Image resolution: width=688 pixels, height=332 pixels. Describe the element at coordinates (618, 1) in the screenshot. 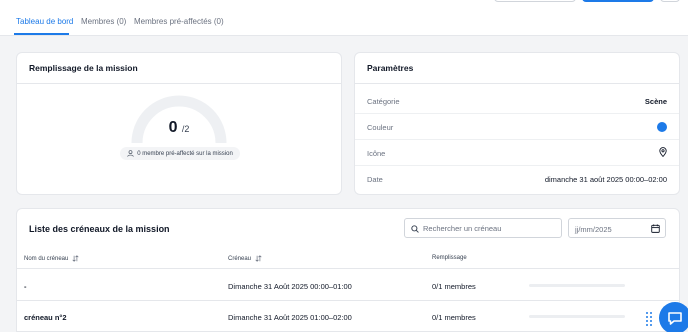

I see `primary-action-button` at that location.